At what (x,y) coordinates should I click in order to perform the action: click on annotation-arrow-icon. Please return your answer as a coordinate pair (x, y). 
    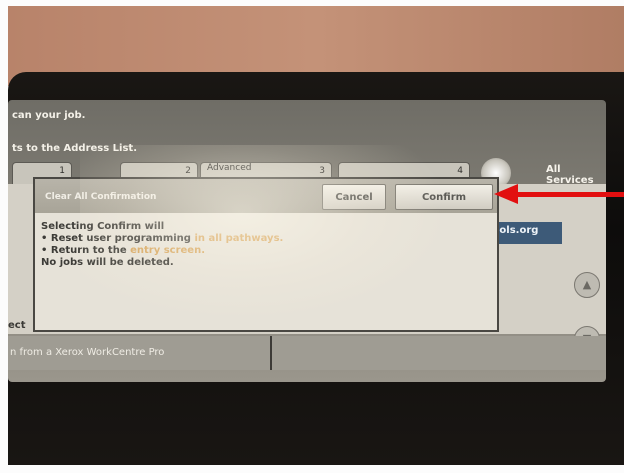
    Looking at the image, I should click on (506, 194).